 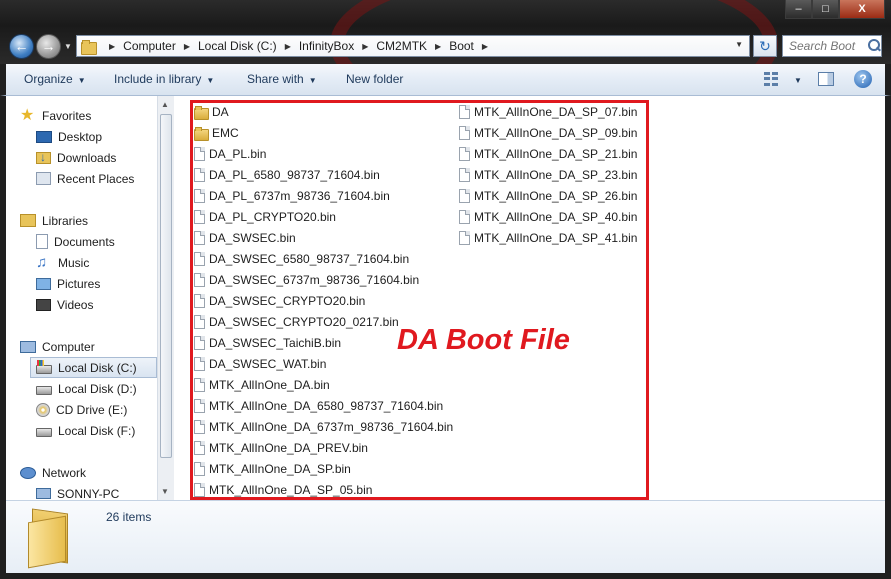 I want to click on file-item: DA_PL_6580_98737_71604.bin, so click(x=287, y=174).